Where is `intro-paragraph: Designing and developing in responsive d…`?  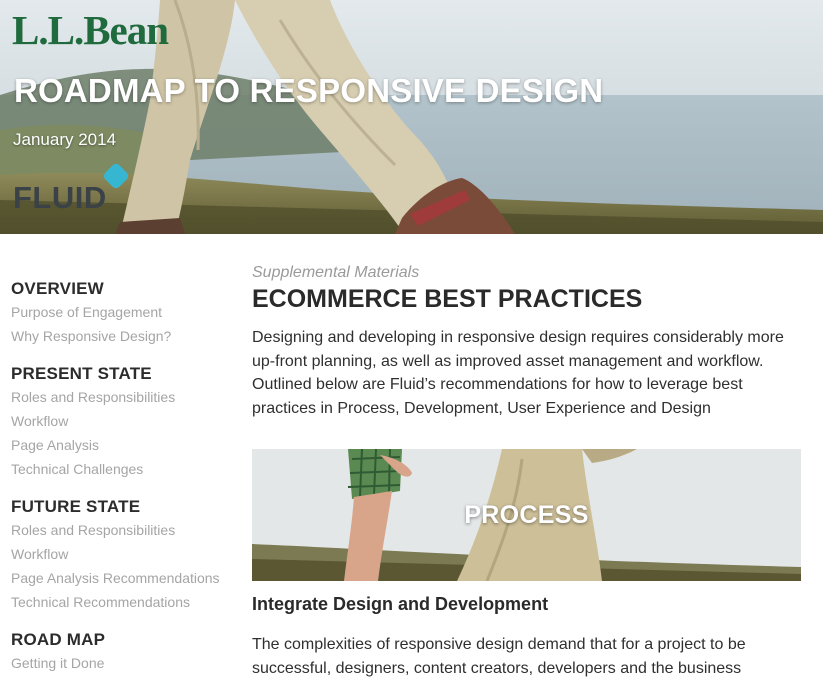 intro-paragraph: Designing and developing in responsive d… is located at coordinates (518, 373).